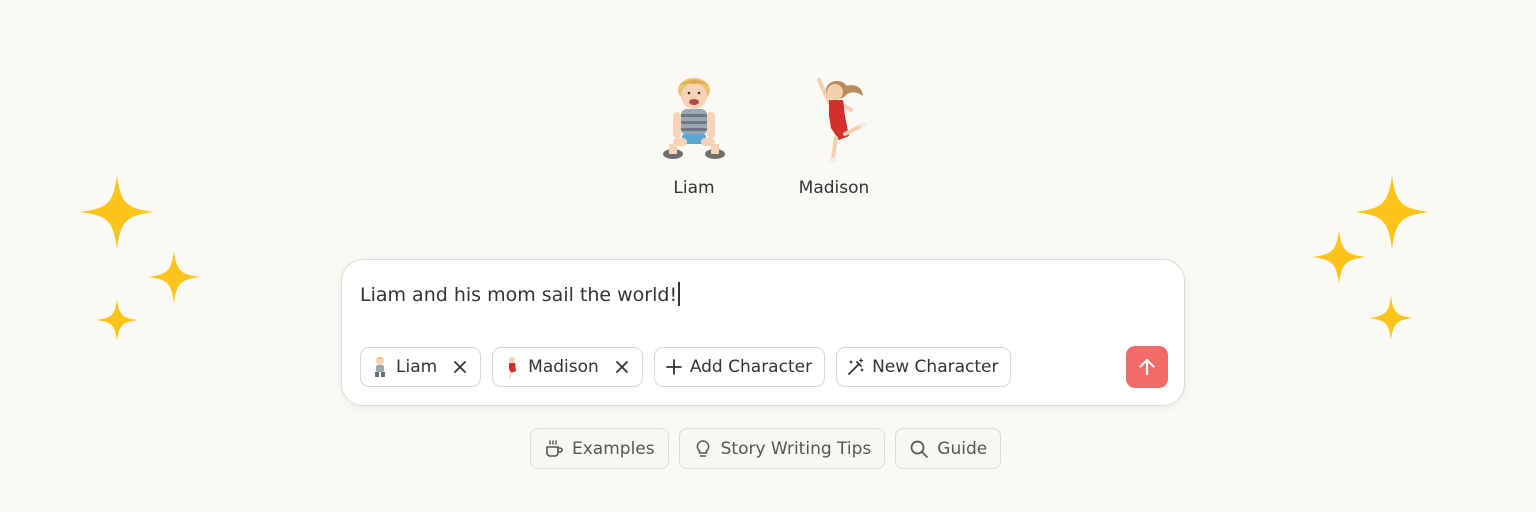 The image size is (1536, 512). I want to click on help-links: Examples Story Writing Tips Guide, so click(766, 448).